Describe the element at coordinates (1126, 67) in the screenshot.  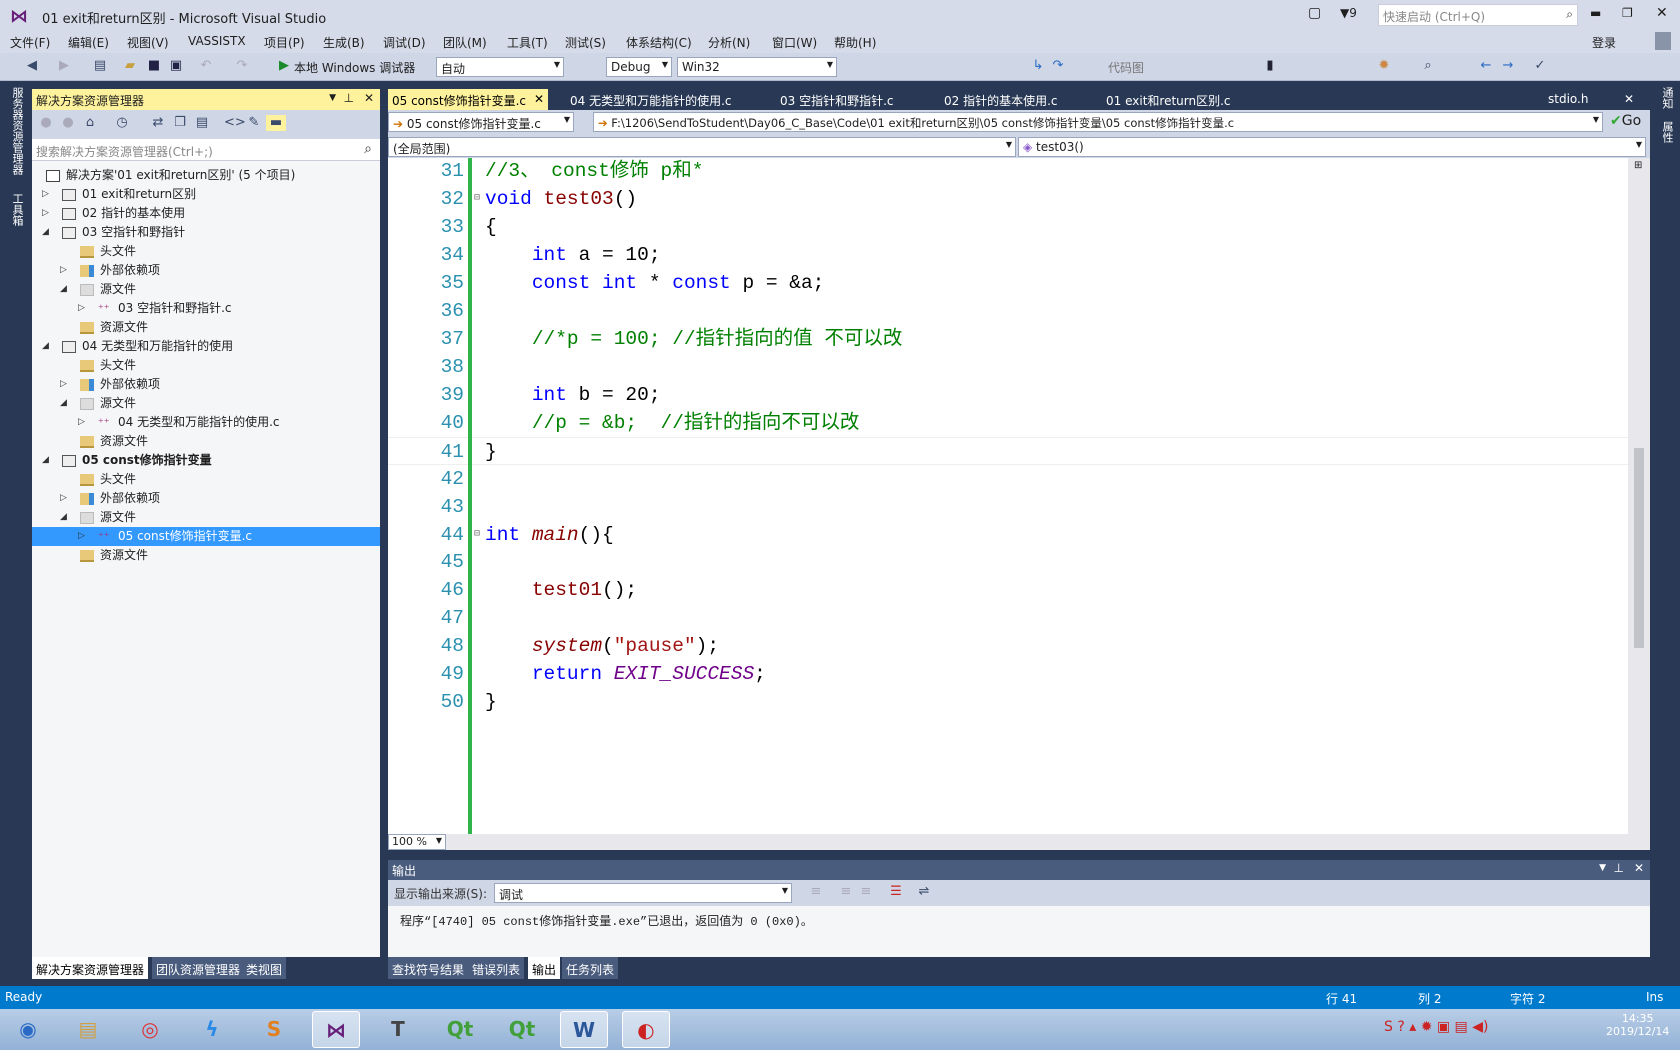
I see `code-map-button: 代码图` at that location.